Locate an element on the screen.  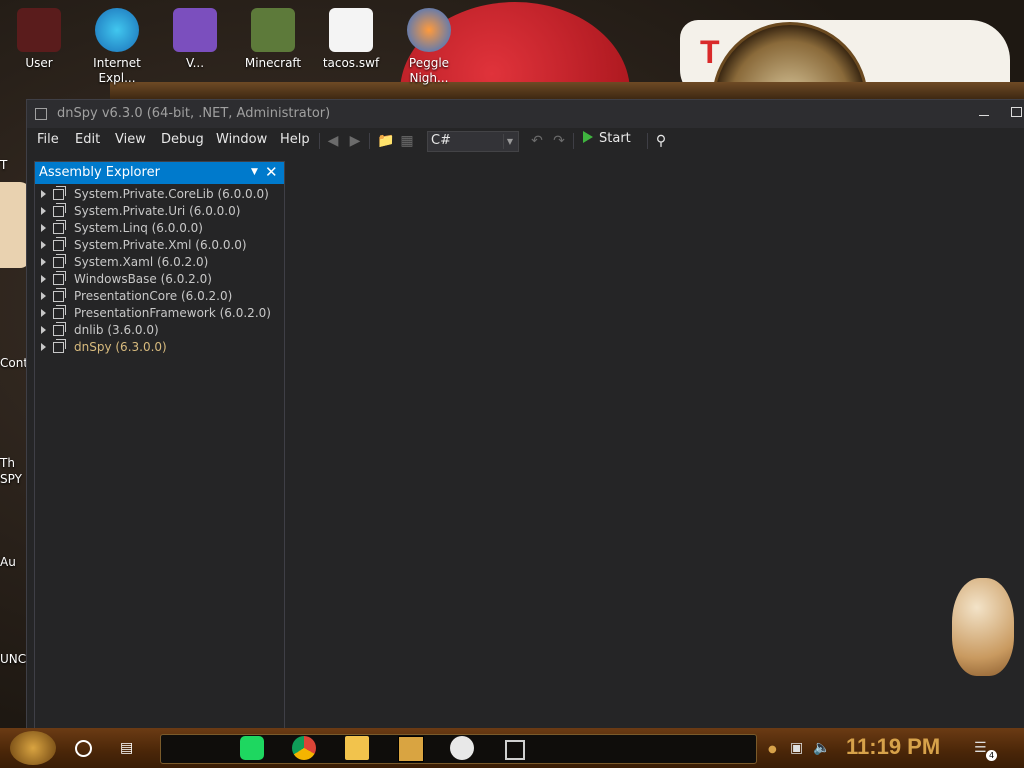
assembly-explorer-header: Assembly Explorer ▼ ✕ is located at coordinates (159, 173).